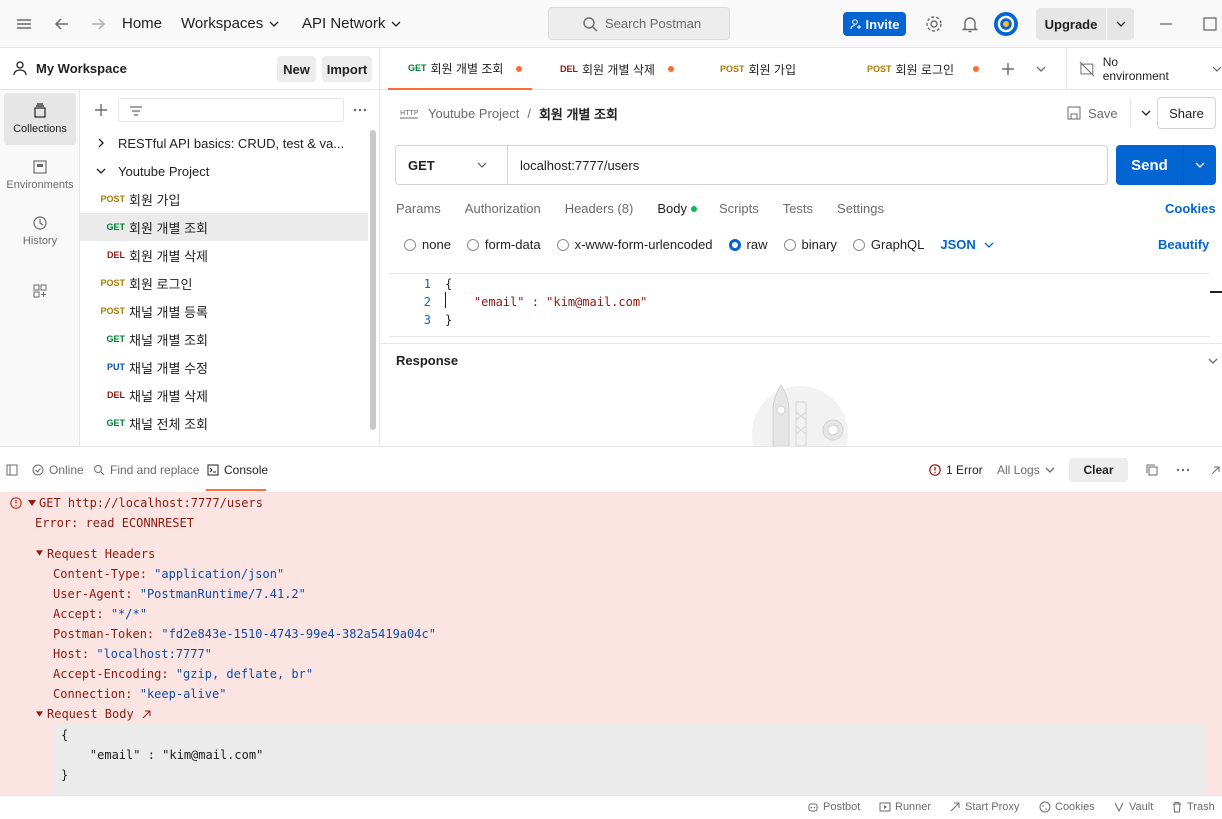 The height and width of the screenshot is (819, 1222). I want to click on settings-gear-icon, so click(934, 24).